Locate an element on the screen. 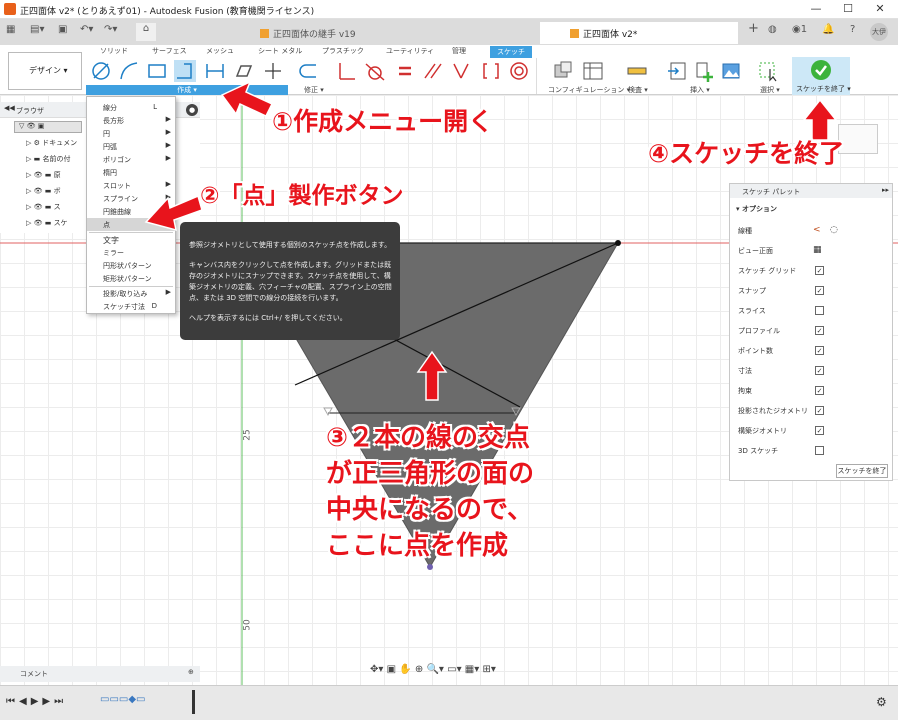 This screenshot has height=720, width=898. annotation-step1: ①作成メニュー開く is located at coordinates (383, 121).